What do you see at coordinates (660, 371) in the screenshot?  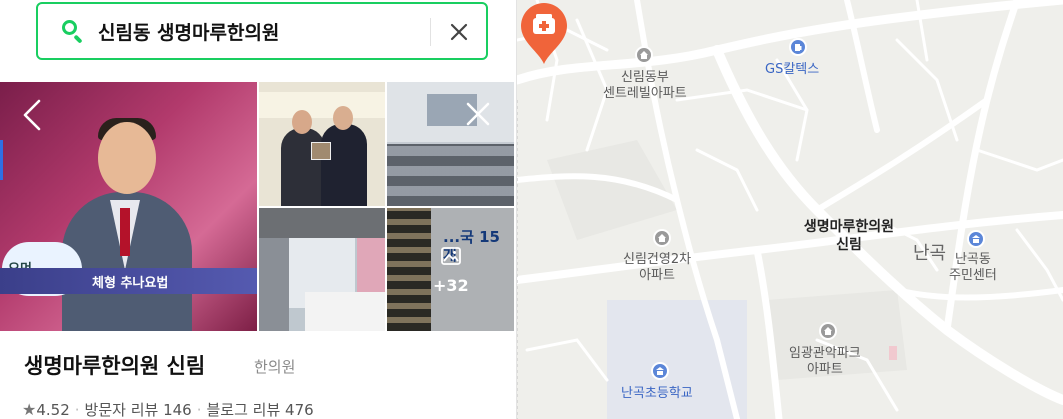 I see `school-icon` at bounding box center [660, 371].